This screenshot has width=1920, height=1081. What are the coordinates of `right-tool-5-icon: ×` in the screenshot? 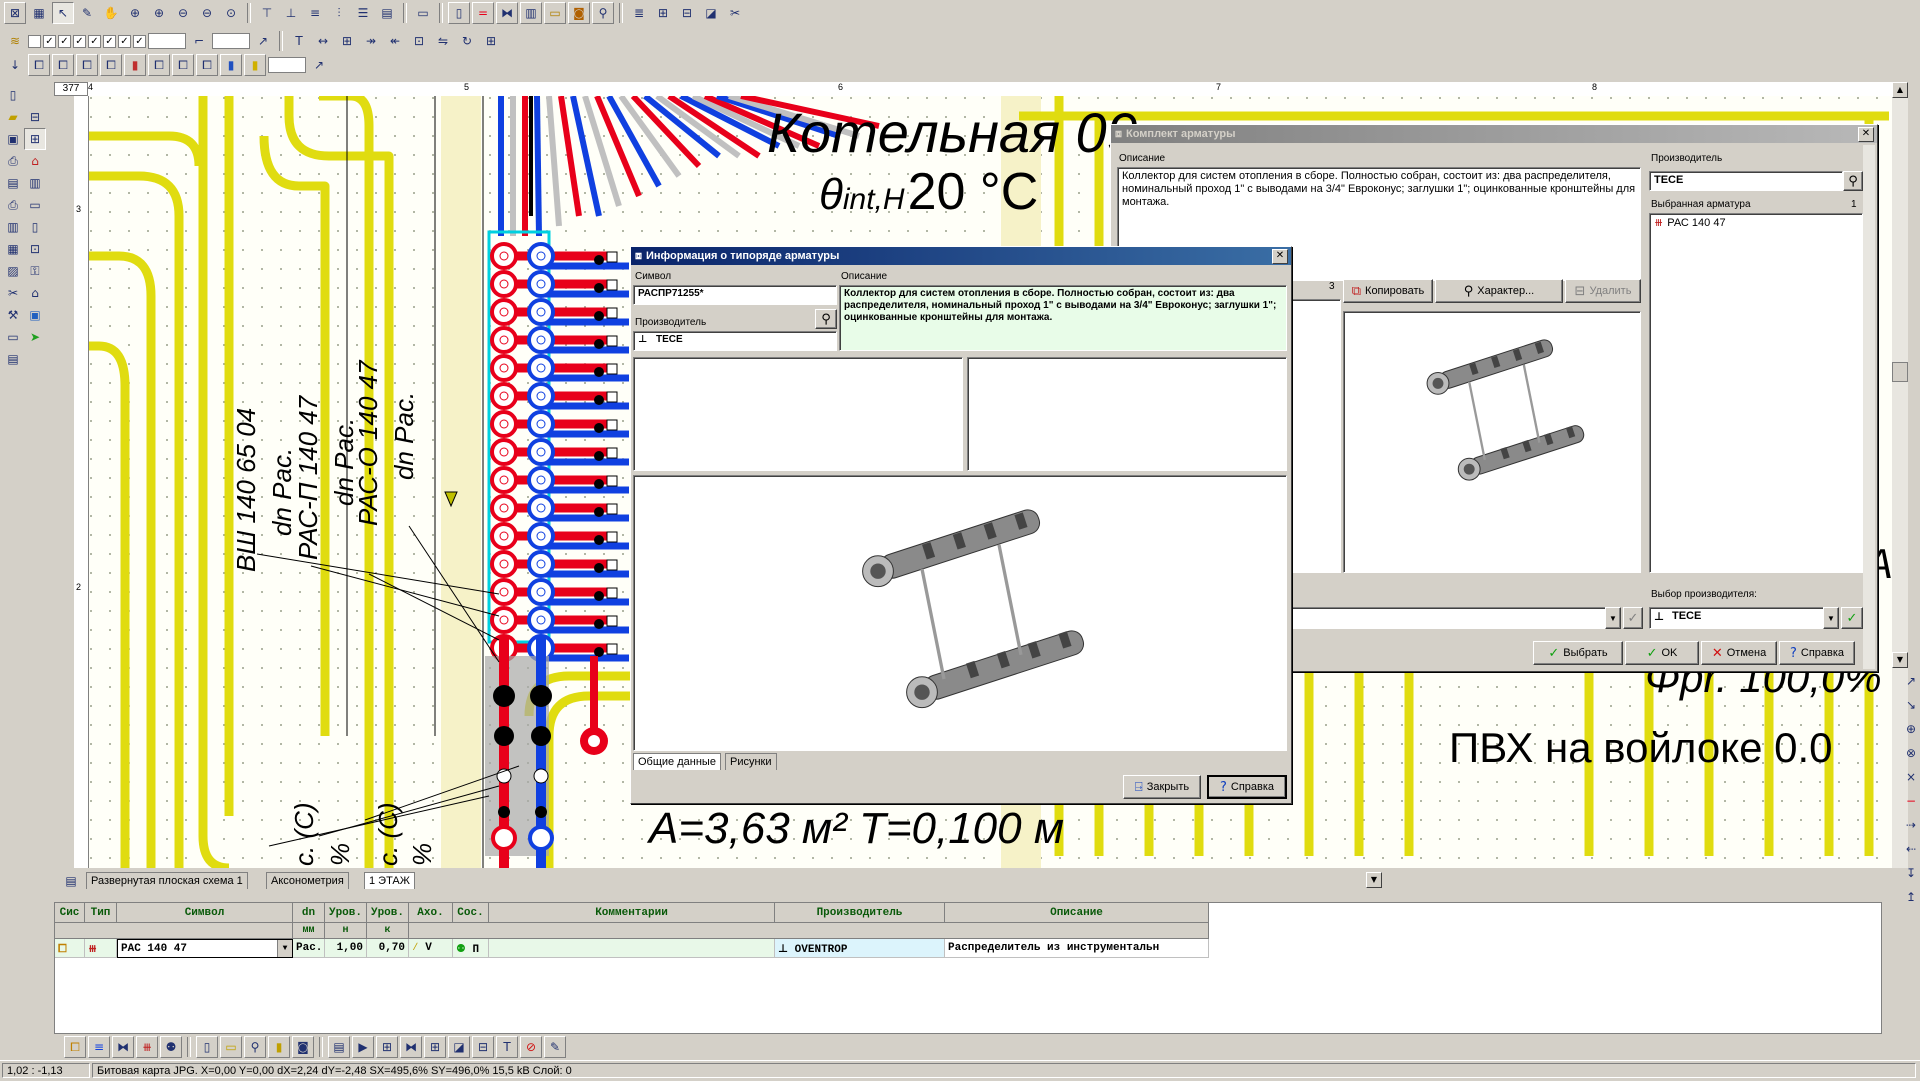 It's located at (1910, 777).